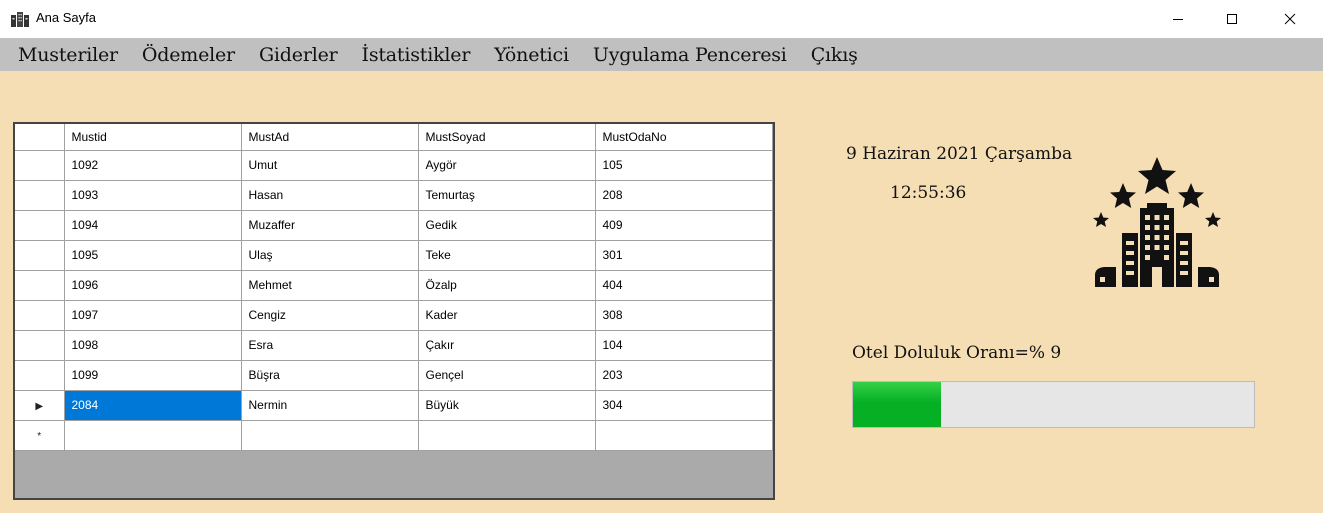  What do you see at coordinates (959, 154) in the screenshot?
I see `current-date: 9 Haziran 2021 Çarşamba` at bounding box center [959, 154].